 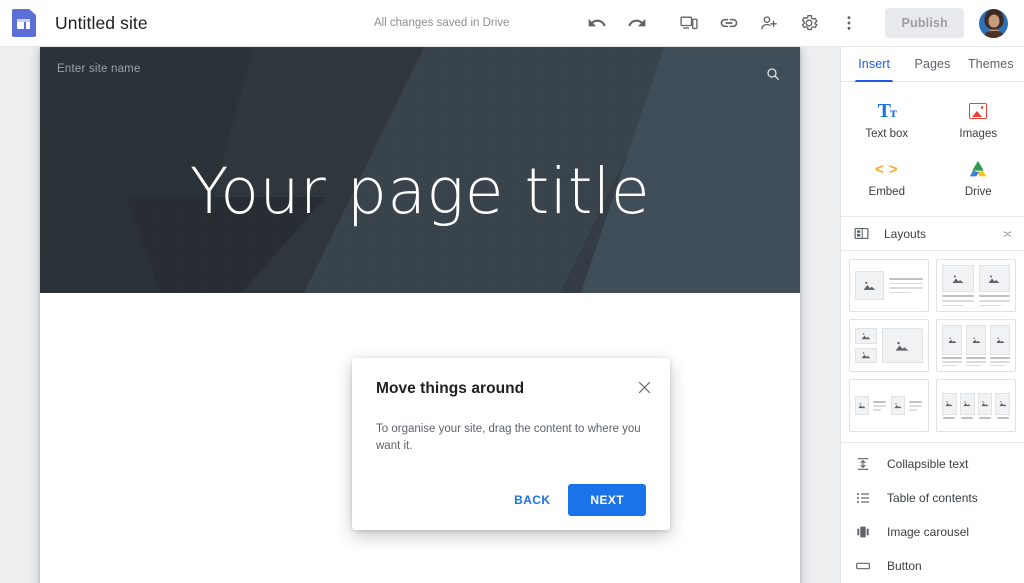 I want to click on person-add-icon, so click(x=769, y=23).